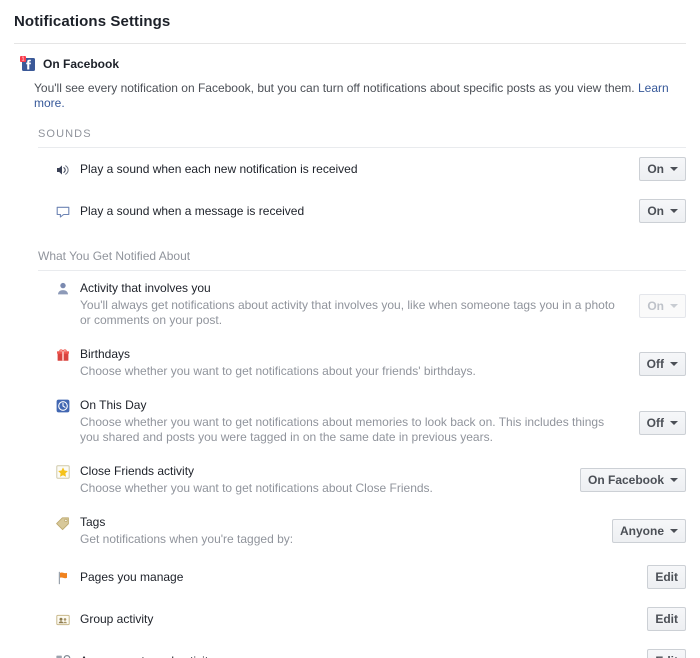  I want to click on list-item-title: Group activity, so click(117, 619).